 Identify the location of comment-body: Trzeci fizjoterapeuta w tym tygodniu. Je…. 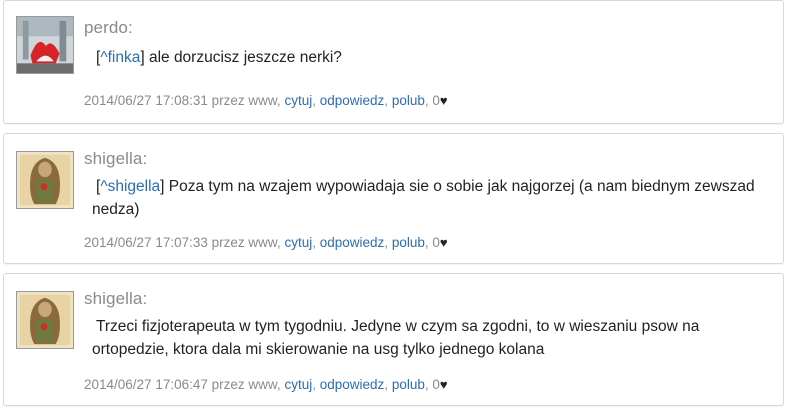
(396, 338).